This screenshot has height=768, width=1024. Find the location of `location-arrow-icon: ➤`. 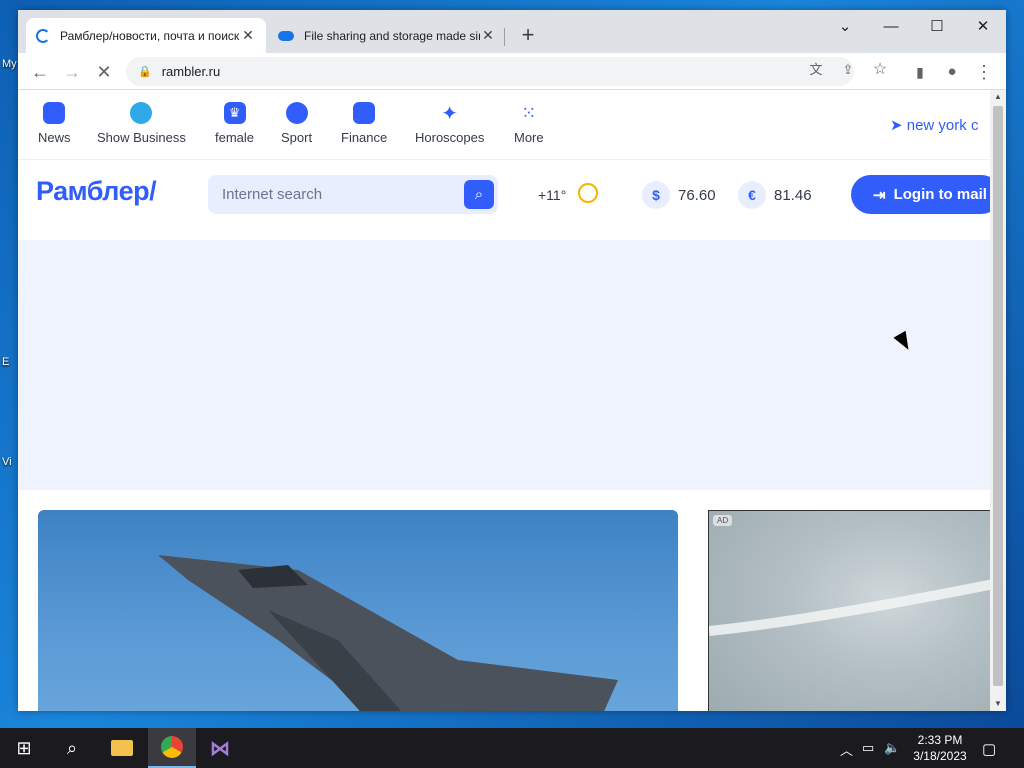

location-arrow-icon: ➤ is located at coordinates (896, 125).